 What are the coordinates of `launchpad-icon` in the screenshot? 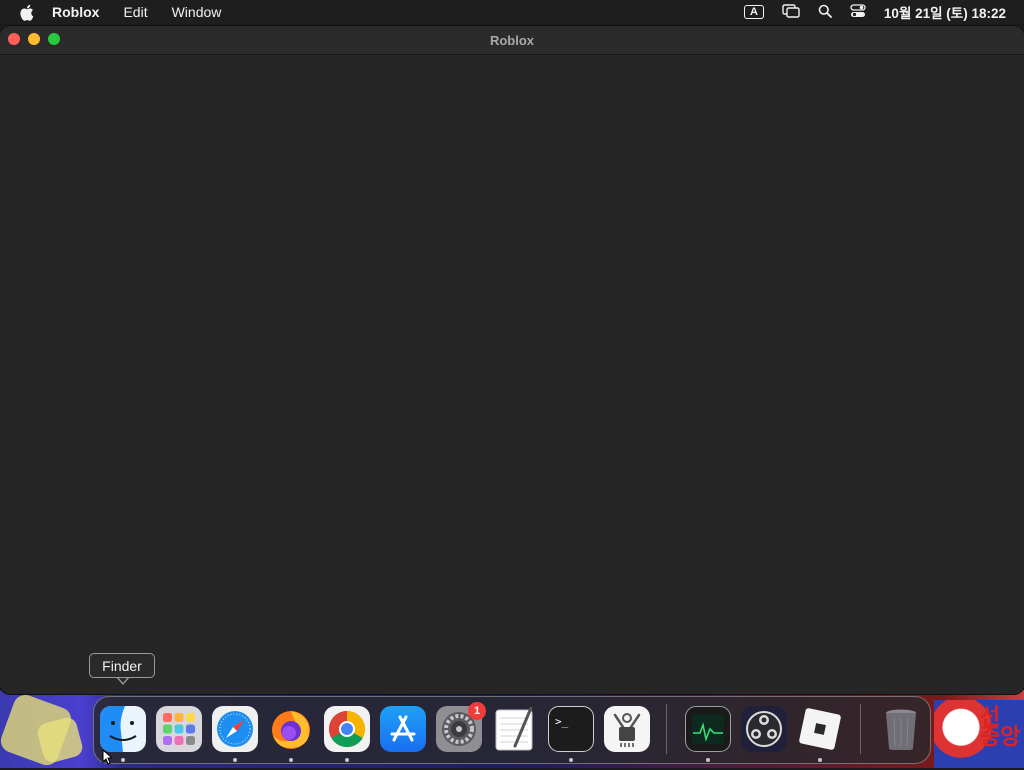 It's located at (179, 729).